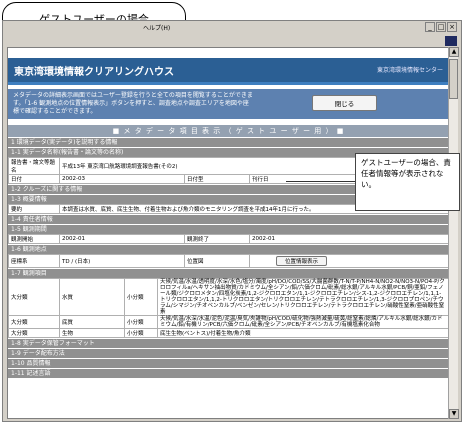 This screenshot has height=424, width=465. What do you see at coordinates (302, 261) in the screenshot?
I see `position-info-button: 位置情報表示` at bounding box center [302, 261].